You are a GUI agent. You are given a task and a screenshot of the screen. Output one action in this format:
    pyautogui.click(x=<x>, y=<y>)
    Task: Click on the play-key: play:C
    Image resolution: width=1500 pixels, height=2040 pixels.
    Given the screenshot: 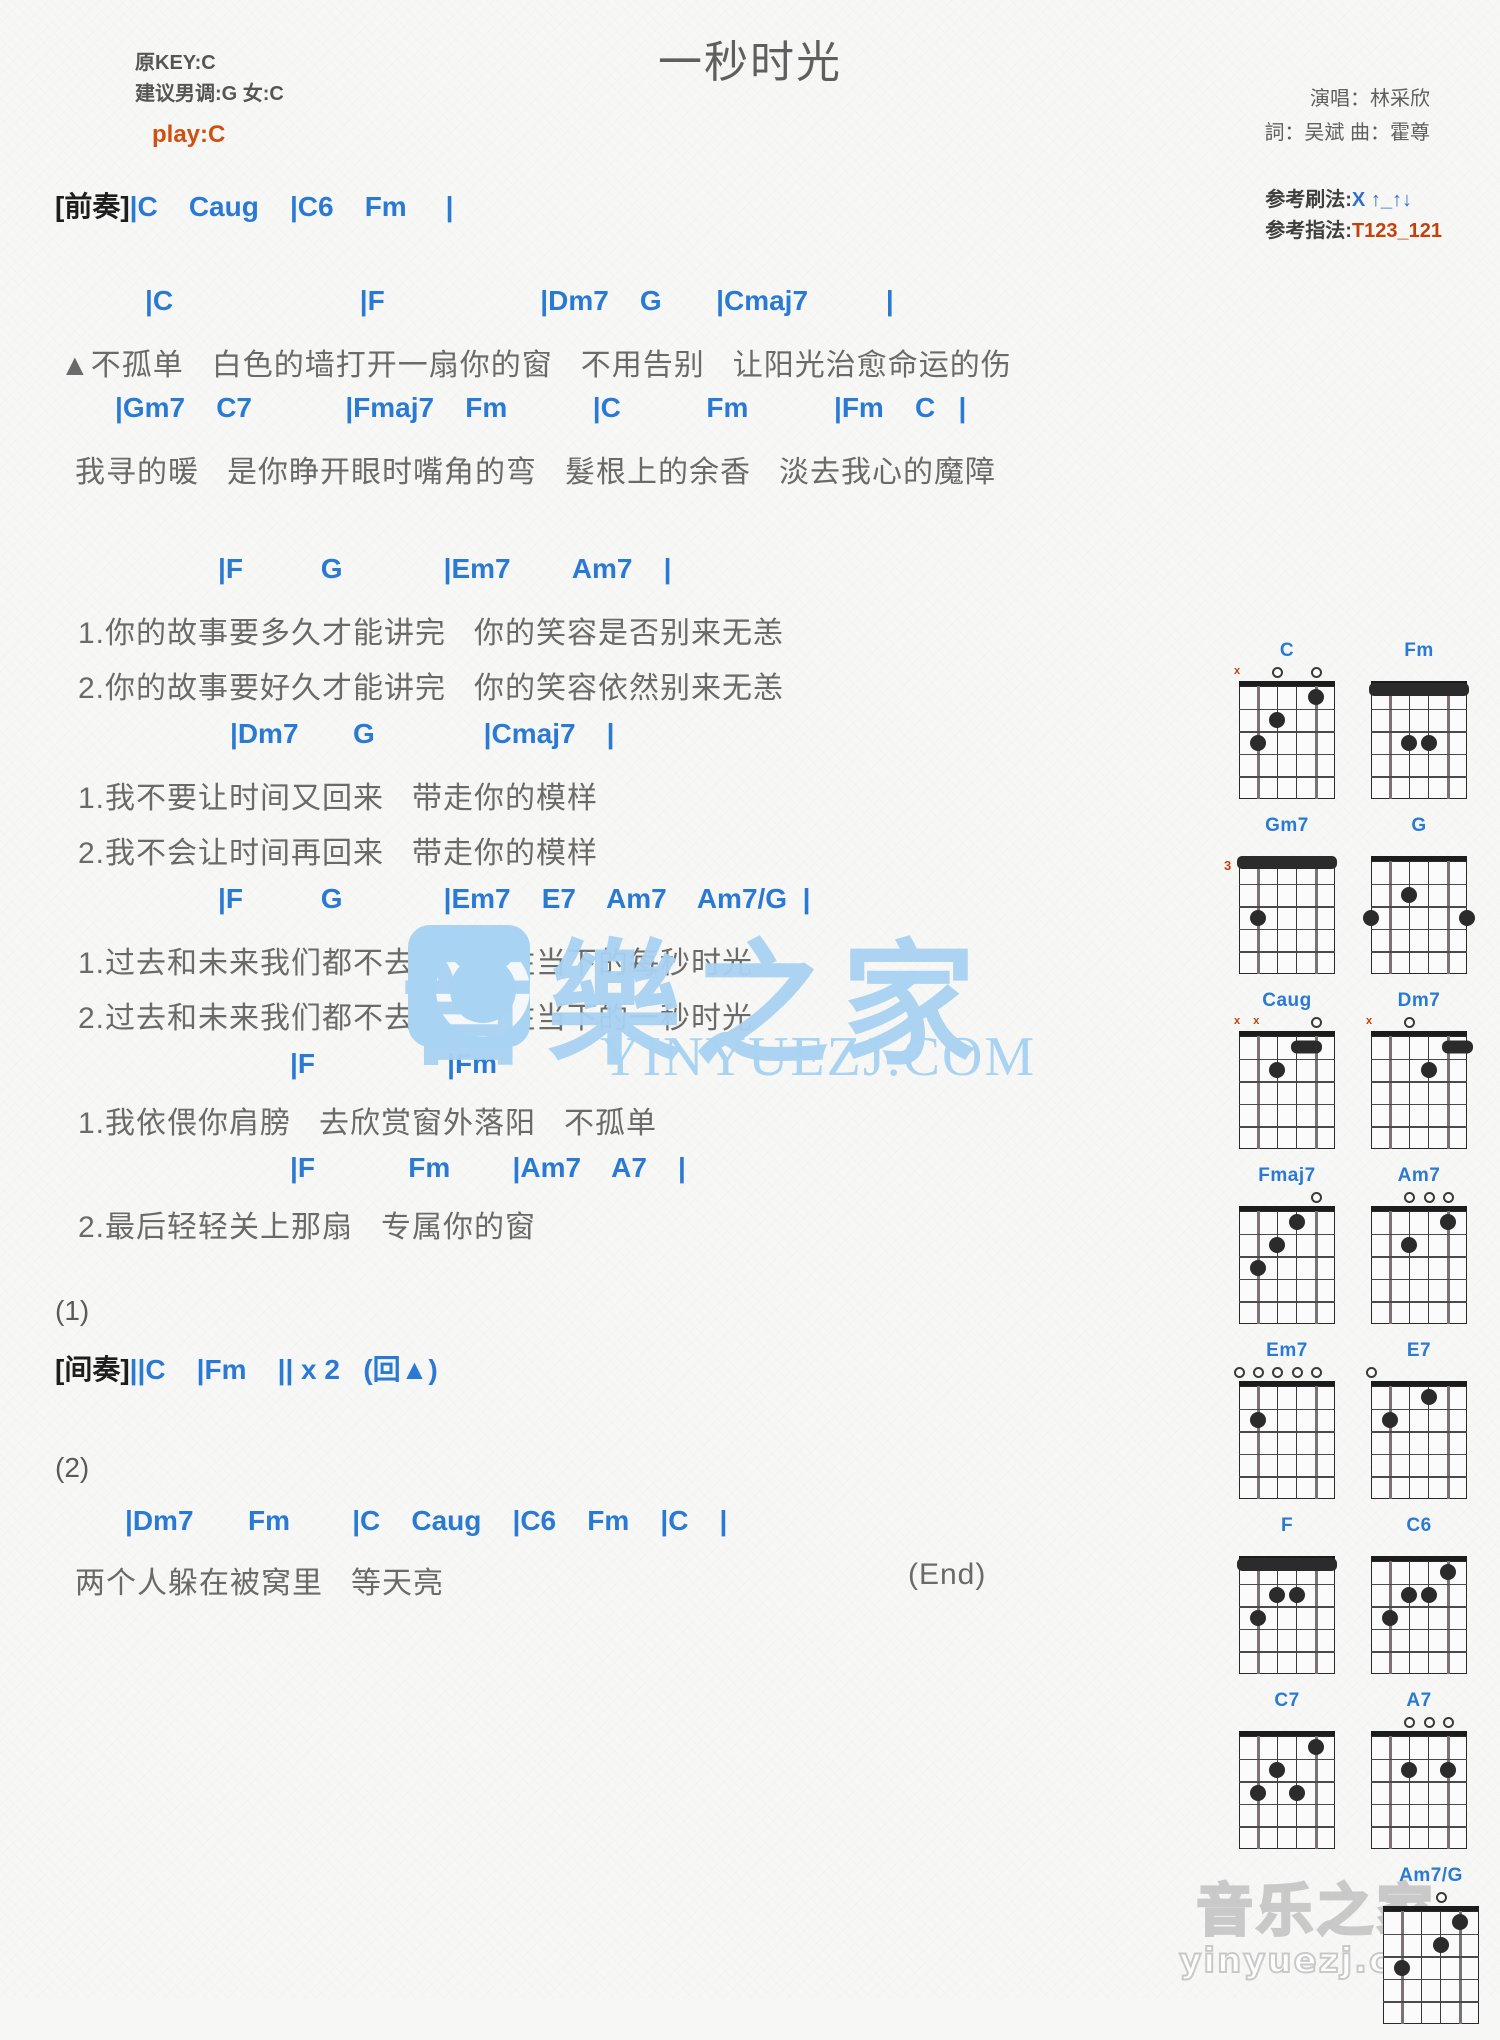 What is the action you would take?
    pyautogui.click(x=189, y=134)
    